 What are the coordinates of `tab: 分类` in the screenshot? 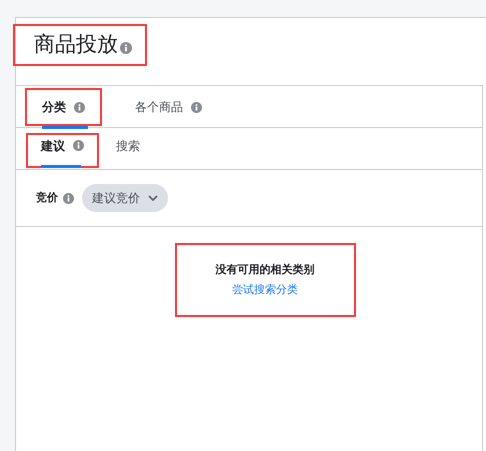 It's located at (54, 107).